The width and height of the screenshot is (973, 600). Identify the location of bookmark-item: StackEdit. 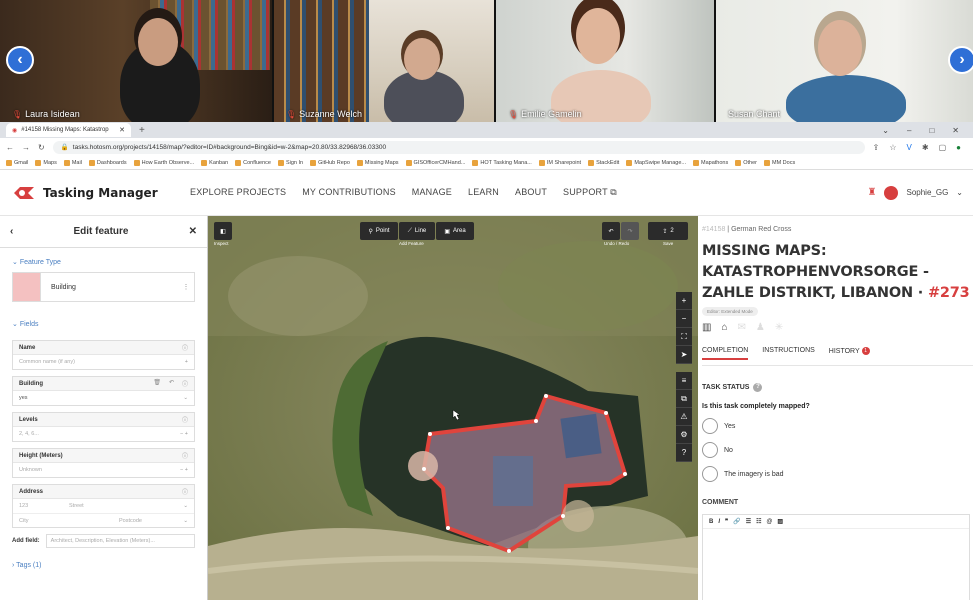
(603, 162).